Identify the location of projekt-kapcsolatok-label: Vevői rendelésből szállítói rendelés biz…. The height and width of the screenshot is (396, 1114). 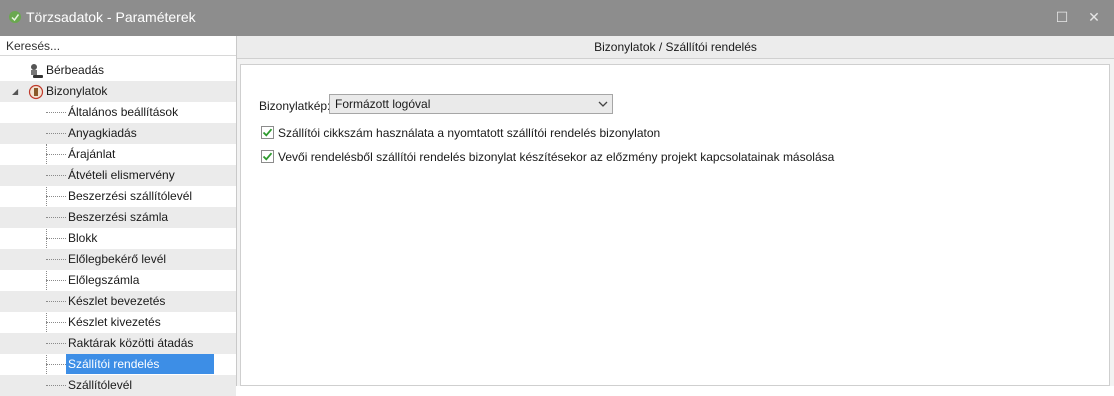
(556, 157).